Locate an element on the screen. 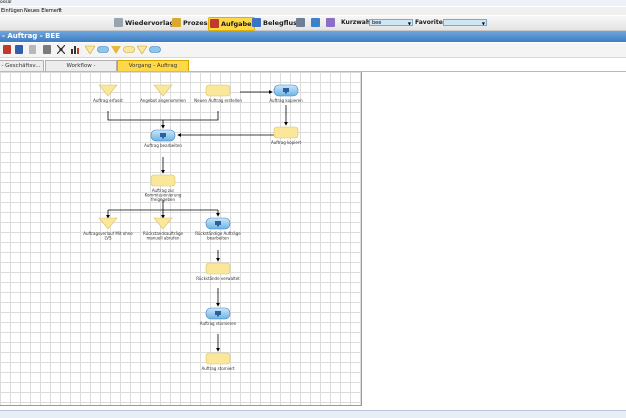 Image resolution: width=626 pixels, height=418 pixels. kurzwahl-label: Kurzwahl is located at coordinates (357, 22).